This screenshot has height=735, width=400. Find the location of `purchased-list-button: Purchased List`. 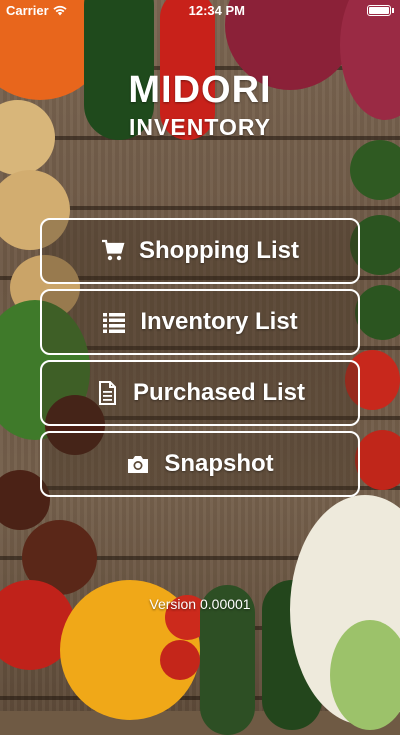

purchased-list-button: Purchased List is located at coordinates (200, 393).